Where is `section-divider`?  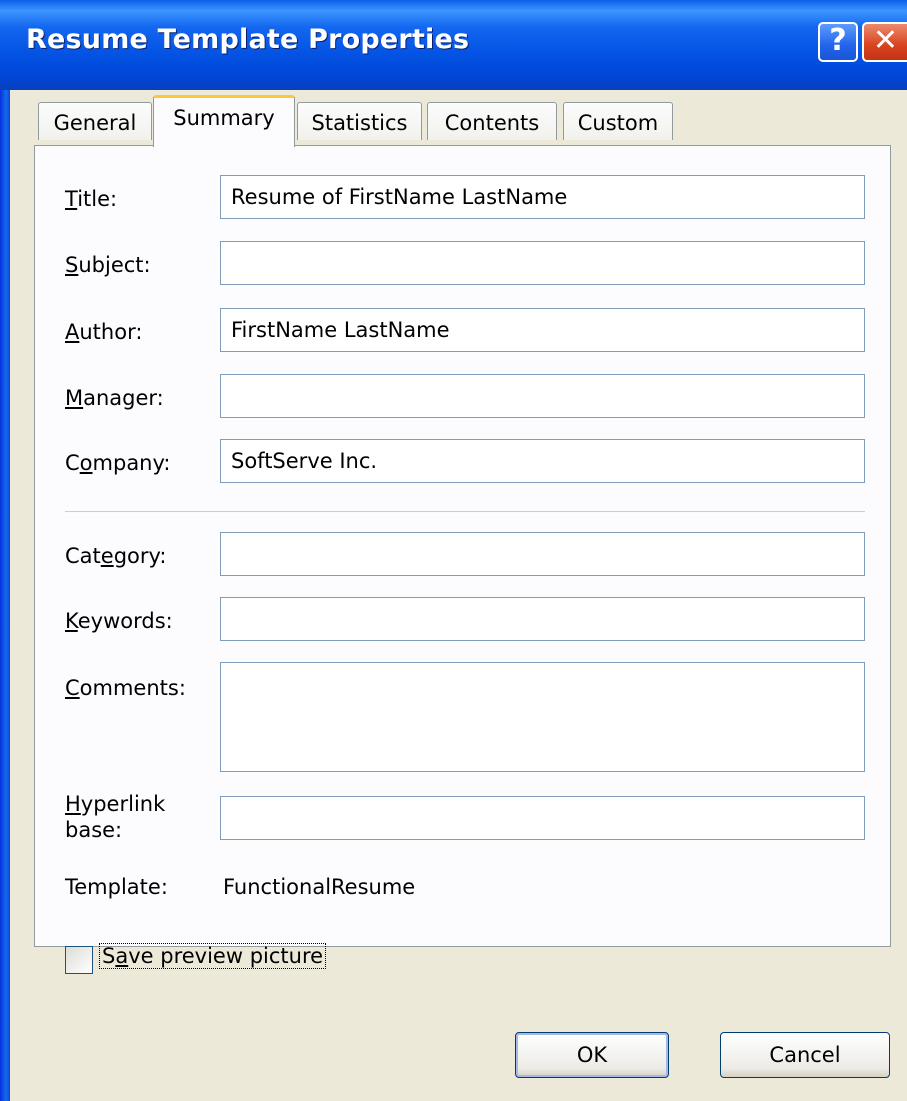
section-divider is located at coordinates (465, 513).